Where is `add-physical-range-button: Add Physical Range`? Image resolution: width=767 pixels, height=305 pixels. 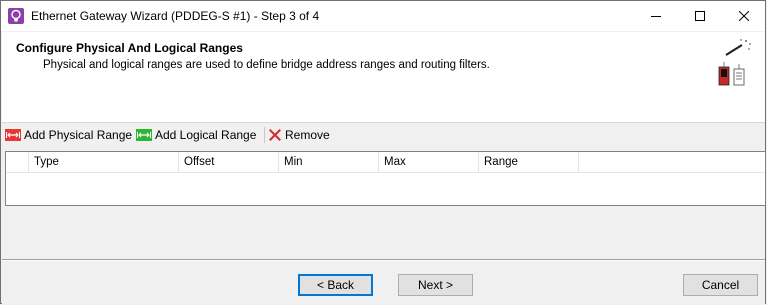
add-physical-range-button: Add Physical Range is located at coordinates (68, 135).